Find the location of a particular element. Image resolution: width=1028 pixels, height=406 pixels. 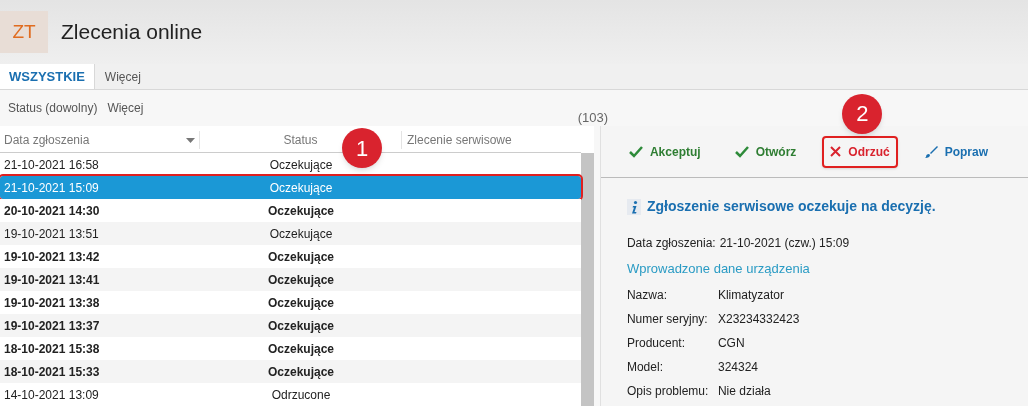

field-value: Nie działa is located at coordinates (744, 391).